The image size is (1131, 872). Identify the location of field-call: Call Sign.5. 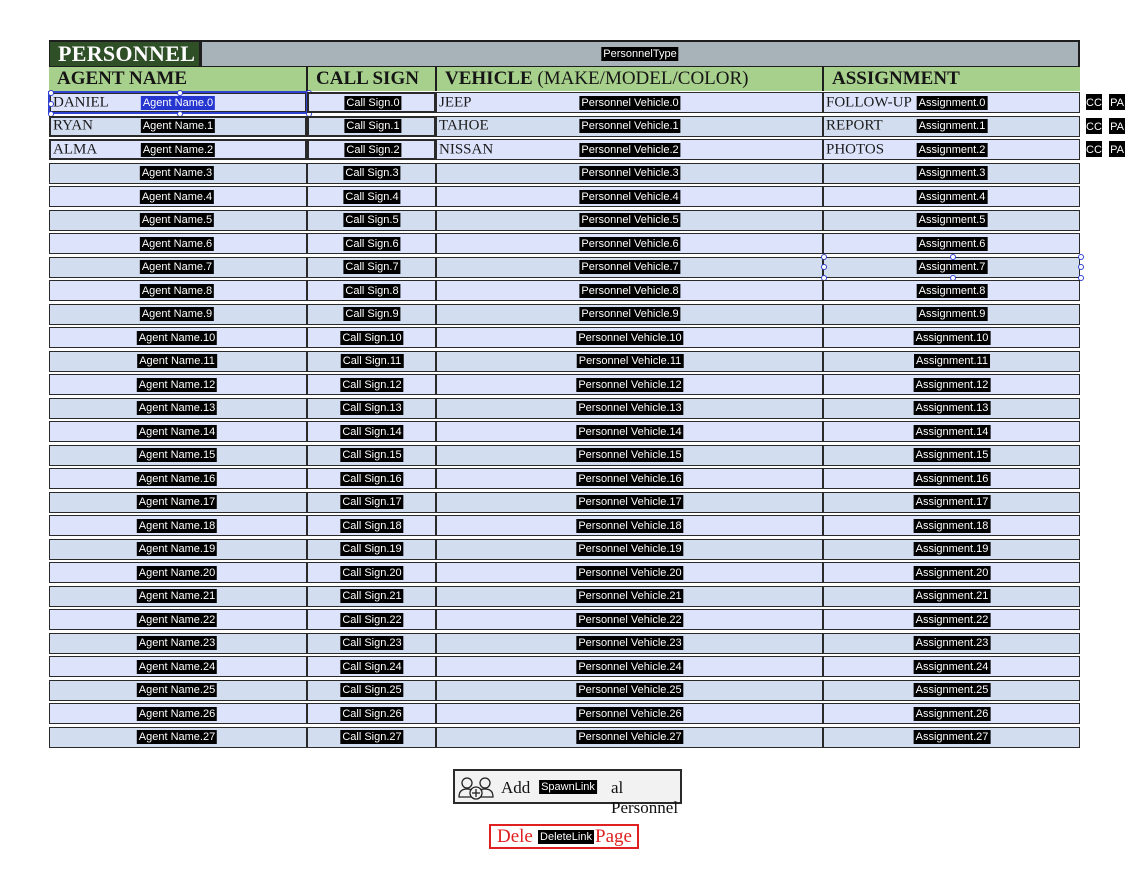
(371, 220).